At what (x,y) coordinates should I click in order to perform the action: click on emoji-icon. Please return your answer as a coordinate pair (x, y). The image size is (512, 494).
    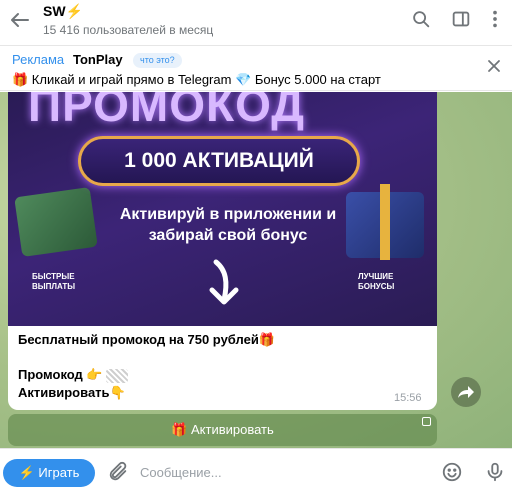
    Looking at the image, I should click on (452, 472).